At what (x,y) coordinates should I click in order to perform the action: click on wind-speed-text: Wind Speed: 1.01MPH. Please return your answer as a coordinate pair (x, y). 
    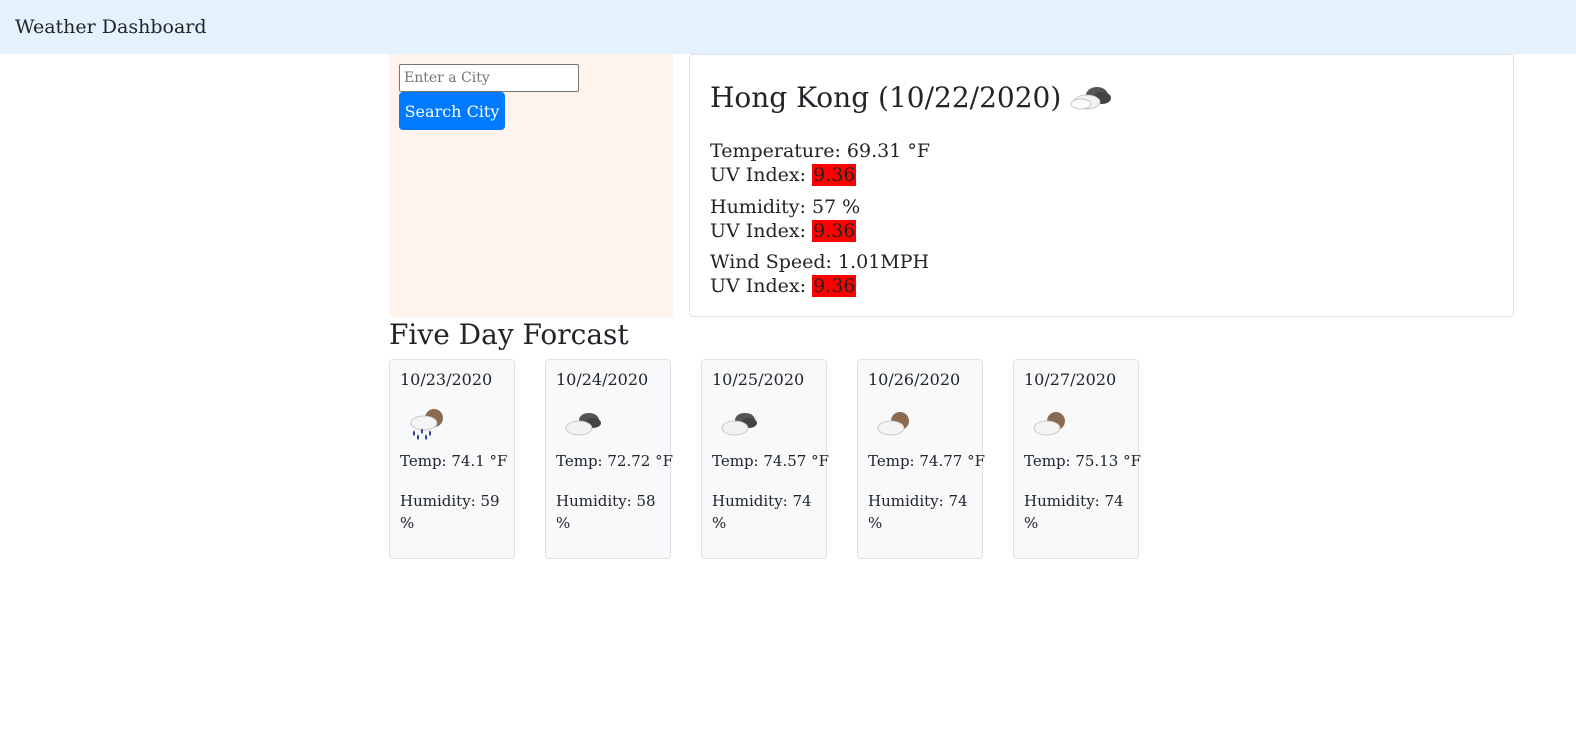
    Looking at the image, I should click on (820, 262).